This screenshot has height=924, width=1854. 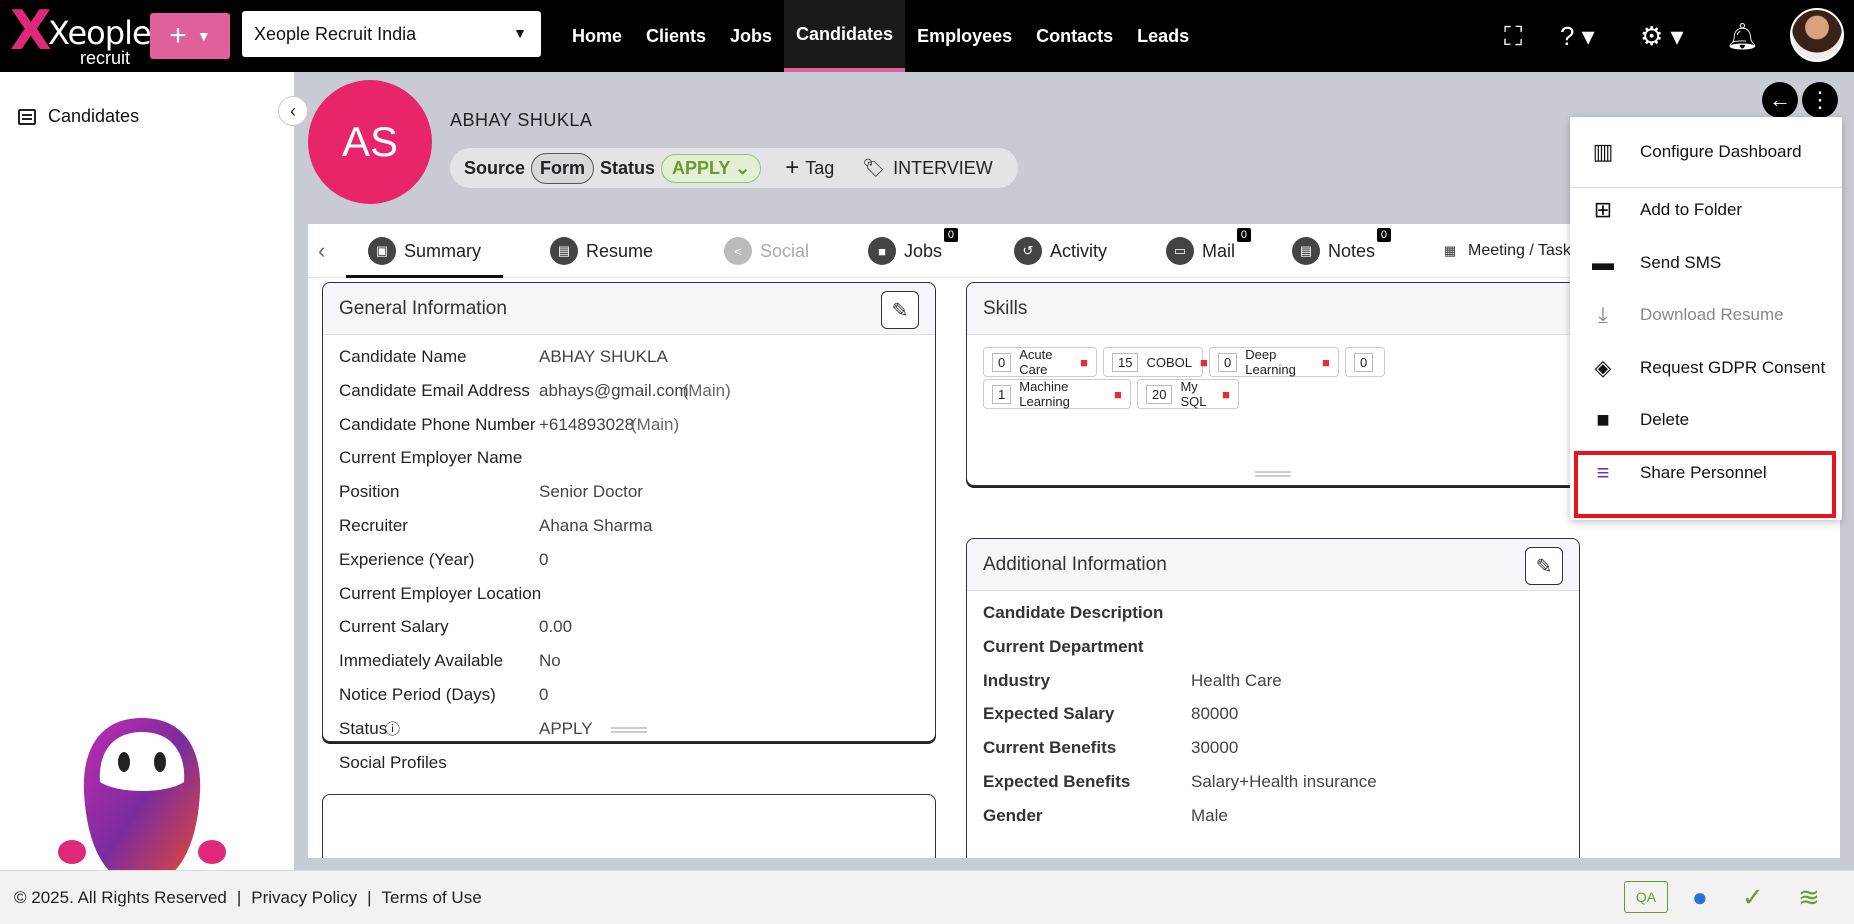 I want to click on interview-tag: 🏷︎ INTERVIEW, so click(x=927, y=168).